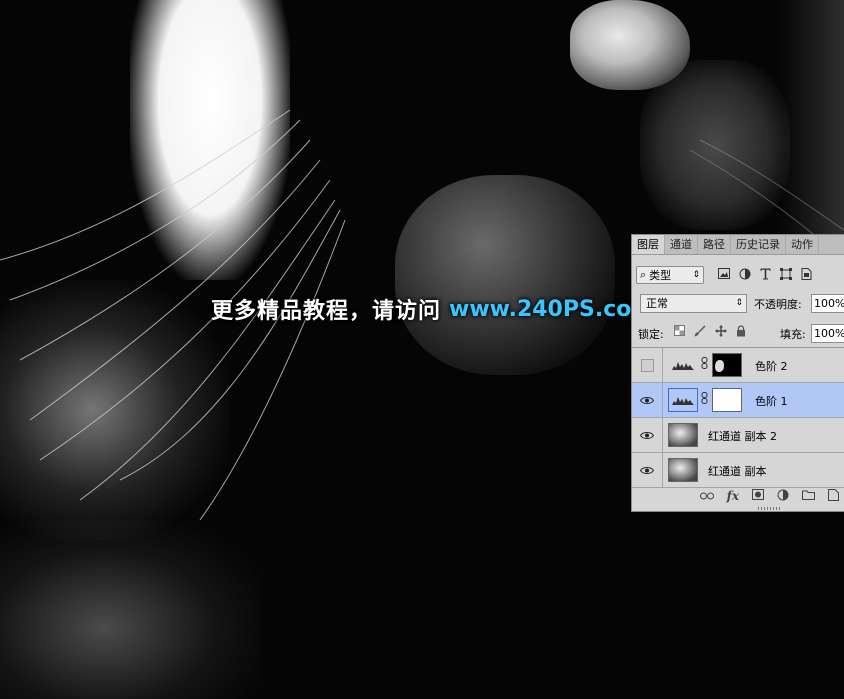 This screenshot has width=844, height=699. What do you see at coordinates (833, 496) in the screenshot?
I see `new-layer-icon` at bounding box center [833, 496].